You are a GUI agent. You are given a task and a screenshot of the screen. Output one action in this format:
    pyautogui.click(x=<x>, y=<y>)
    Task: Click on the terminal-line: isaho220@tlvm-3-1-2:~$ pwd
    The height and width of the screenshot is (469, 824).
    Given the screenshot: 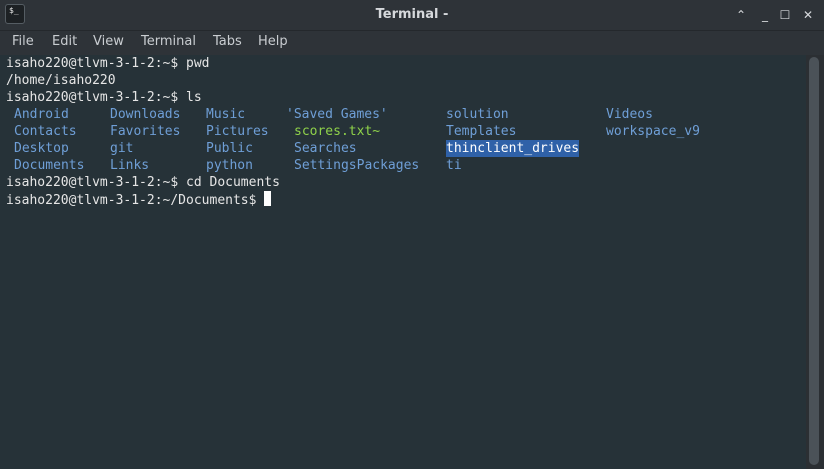 What is the action you would take?
    pyautogui.click(x=108, y=63)
    